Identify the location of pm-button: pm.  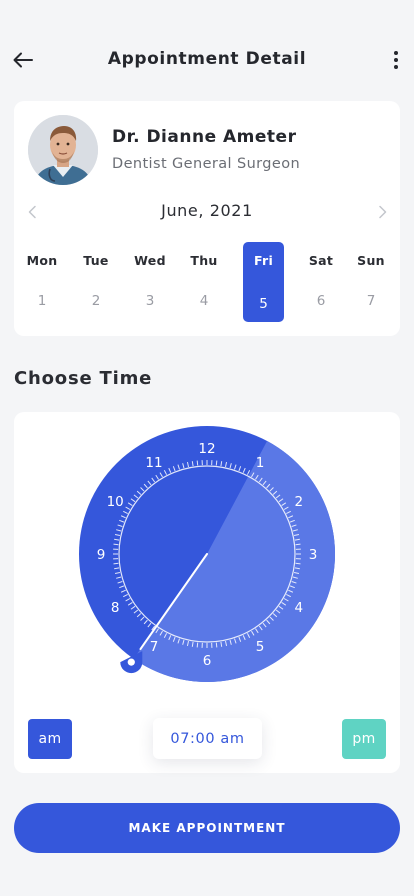
(364, 739).